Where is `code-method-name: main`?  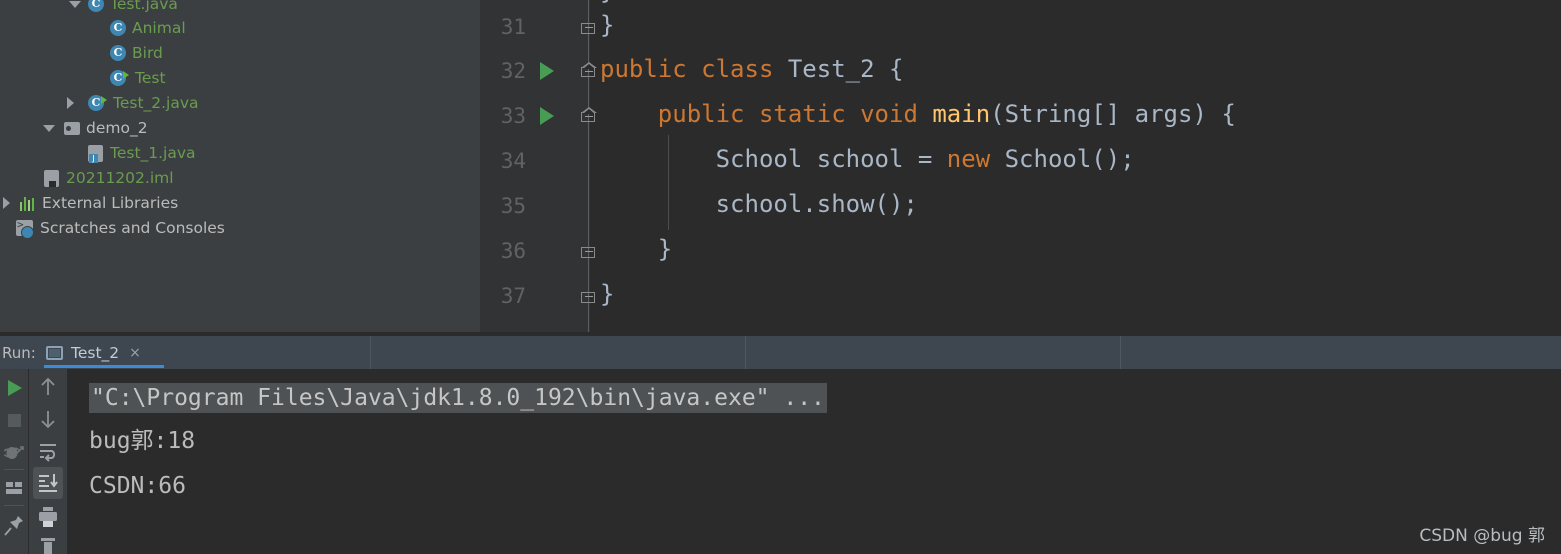 code-method-name: main is located at coordinates (961, 114).